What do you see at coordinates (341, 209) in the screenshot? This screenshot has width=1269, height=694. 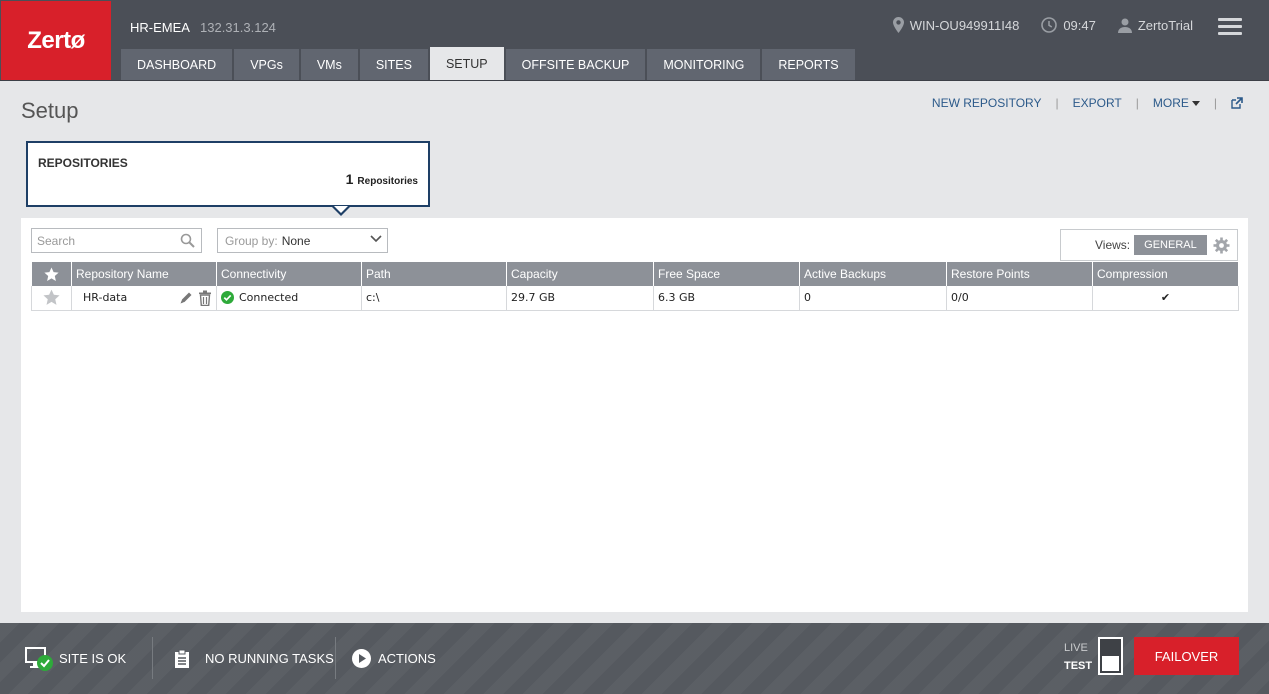 I see `card-pointer-inner` at bounding box center [341, 209].